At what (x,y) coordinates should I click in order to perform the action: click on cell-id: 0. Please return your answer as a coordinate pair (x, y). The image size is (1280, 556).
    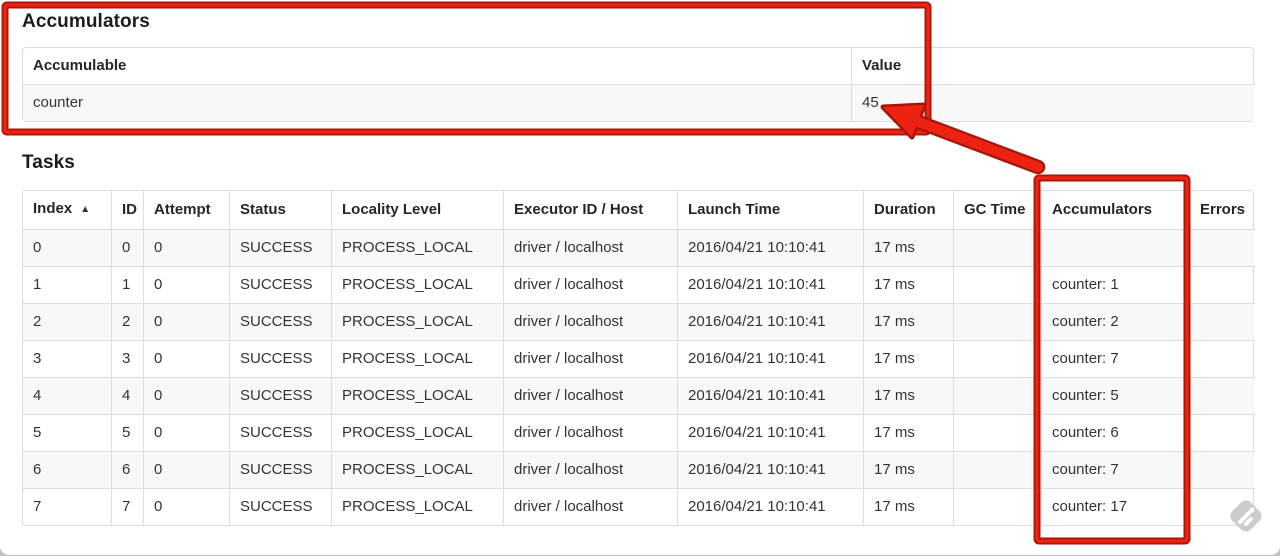
    Looking at the image, I should click on (127, 247).